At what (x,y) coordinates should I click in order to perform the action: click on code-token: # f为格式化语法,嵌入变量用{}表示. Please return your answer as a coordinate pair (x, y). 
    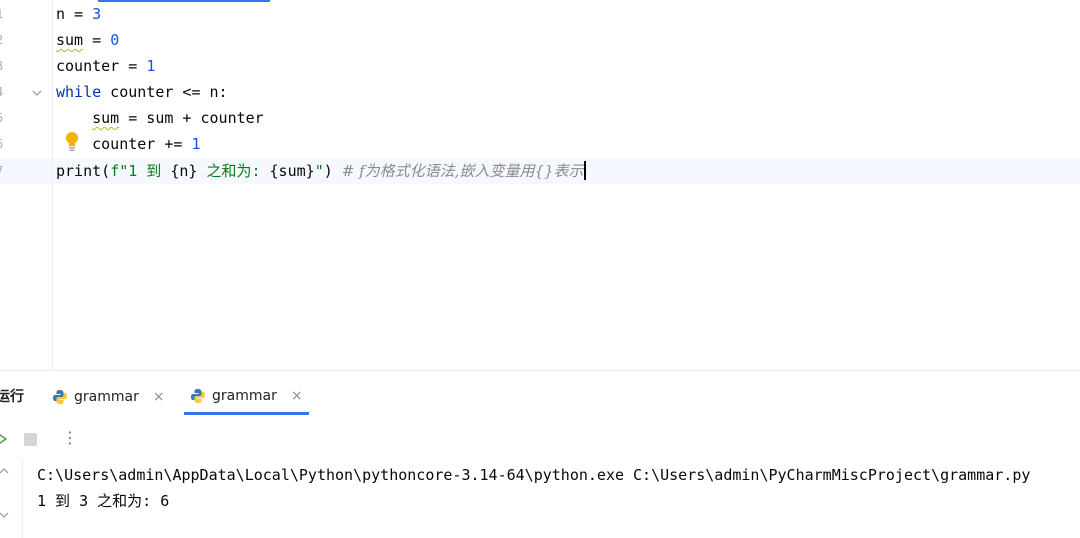
    Looking at the image, I should click on (462, 171).